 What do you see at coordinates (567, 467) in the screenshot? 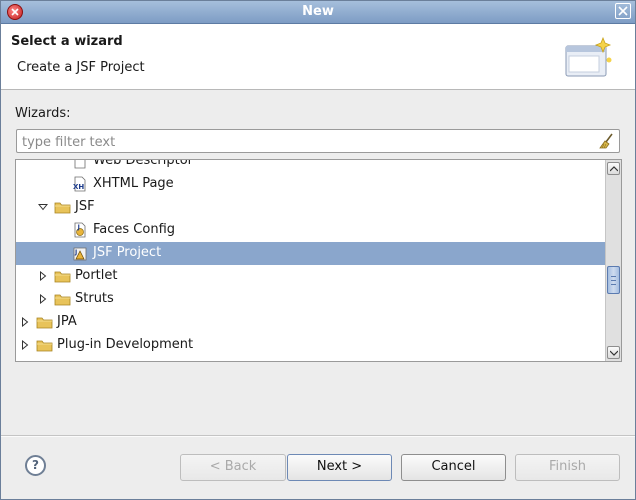
I see `finish-button: Finish` at bounding box center [567, 467].